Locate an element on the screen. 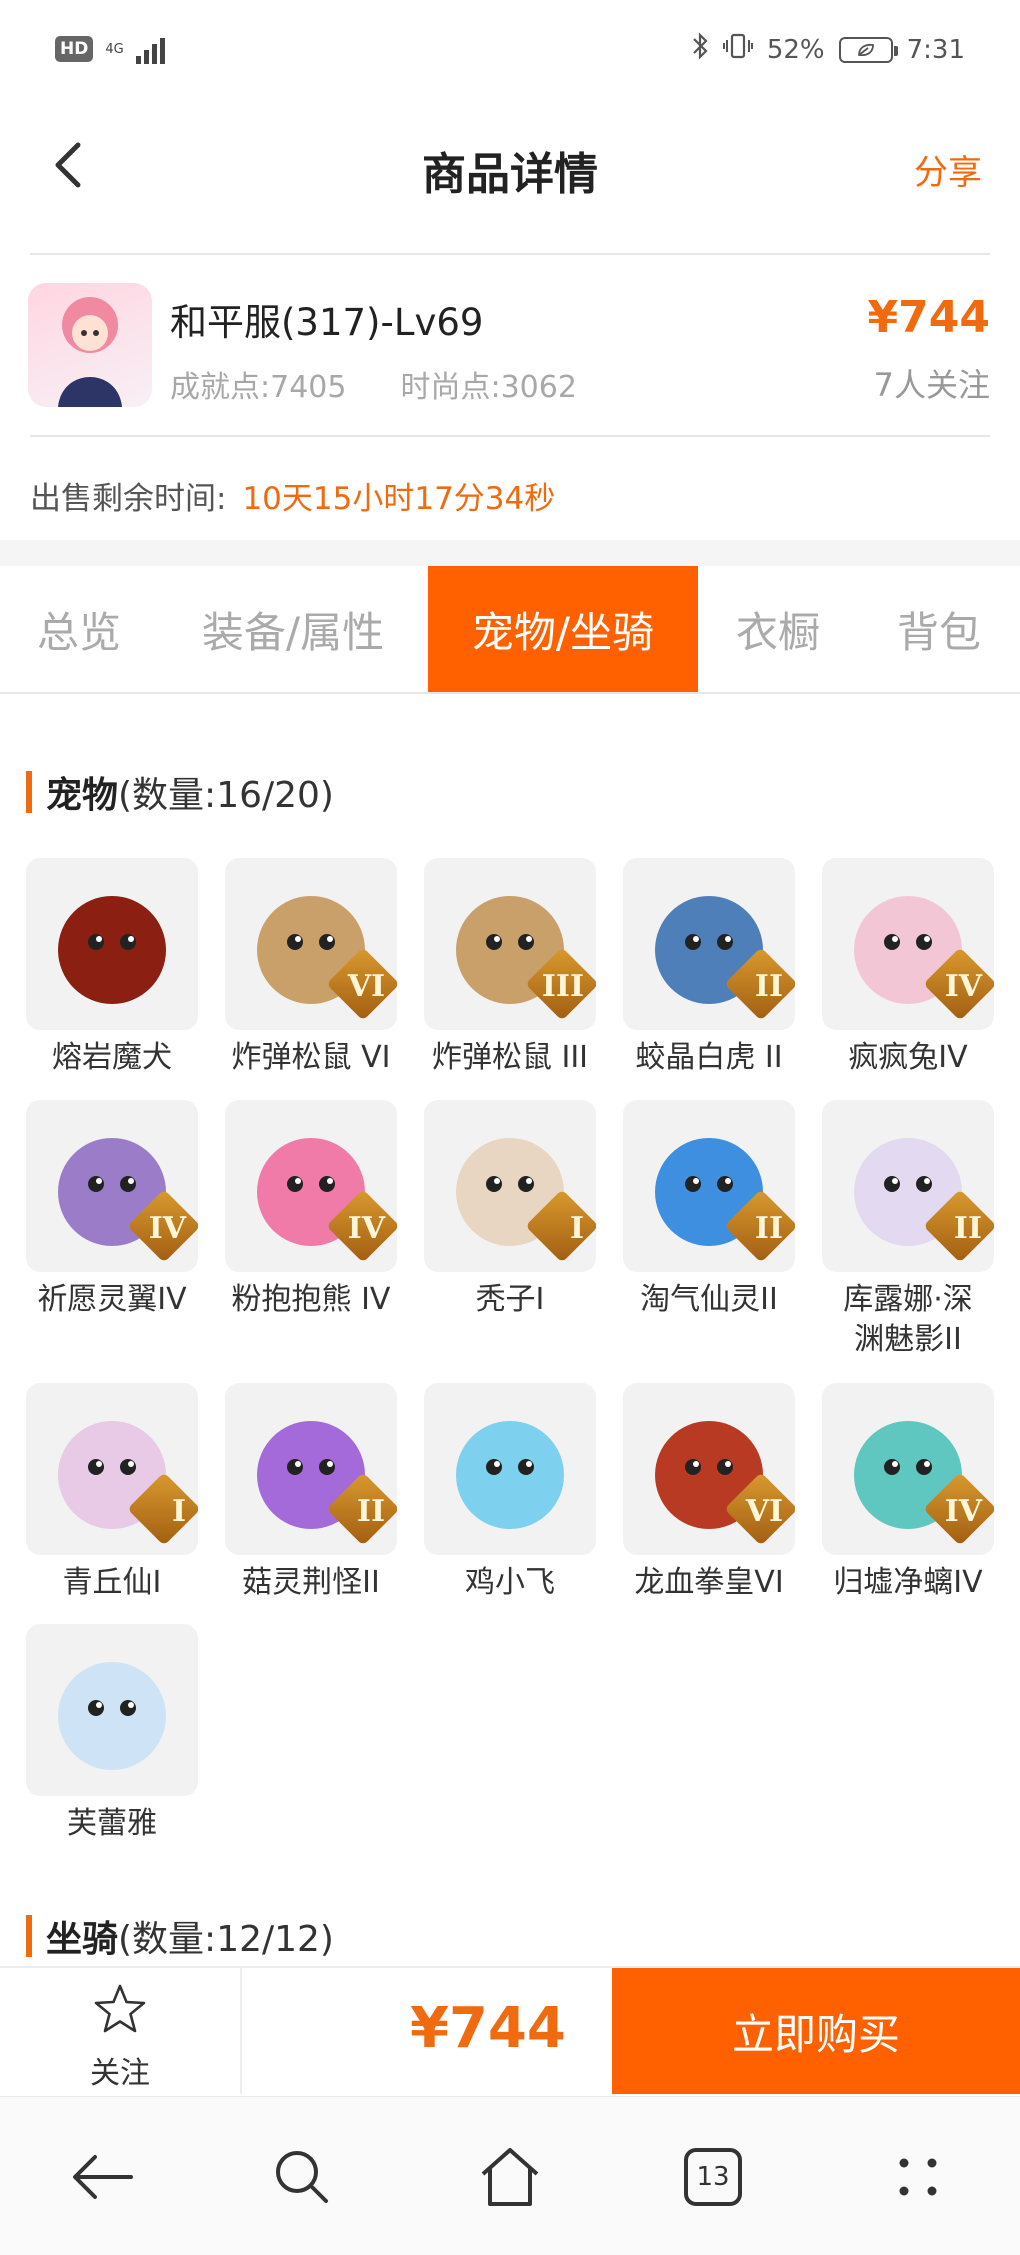 The height and width of the screenshot is (2255, 1020). pet-item: IV 疯疯兔IV is located at coordinates (908, 968).